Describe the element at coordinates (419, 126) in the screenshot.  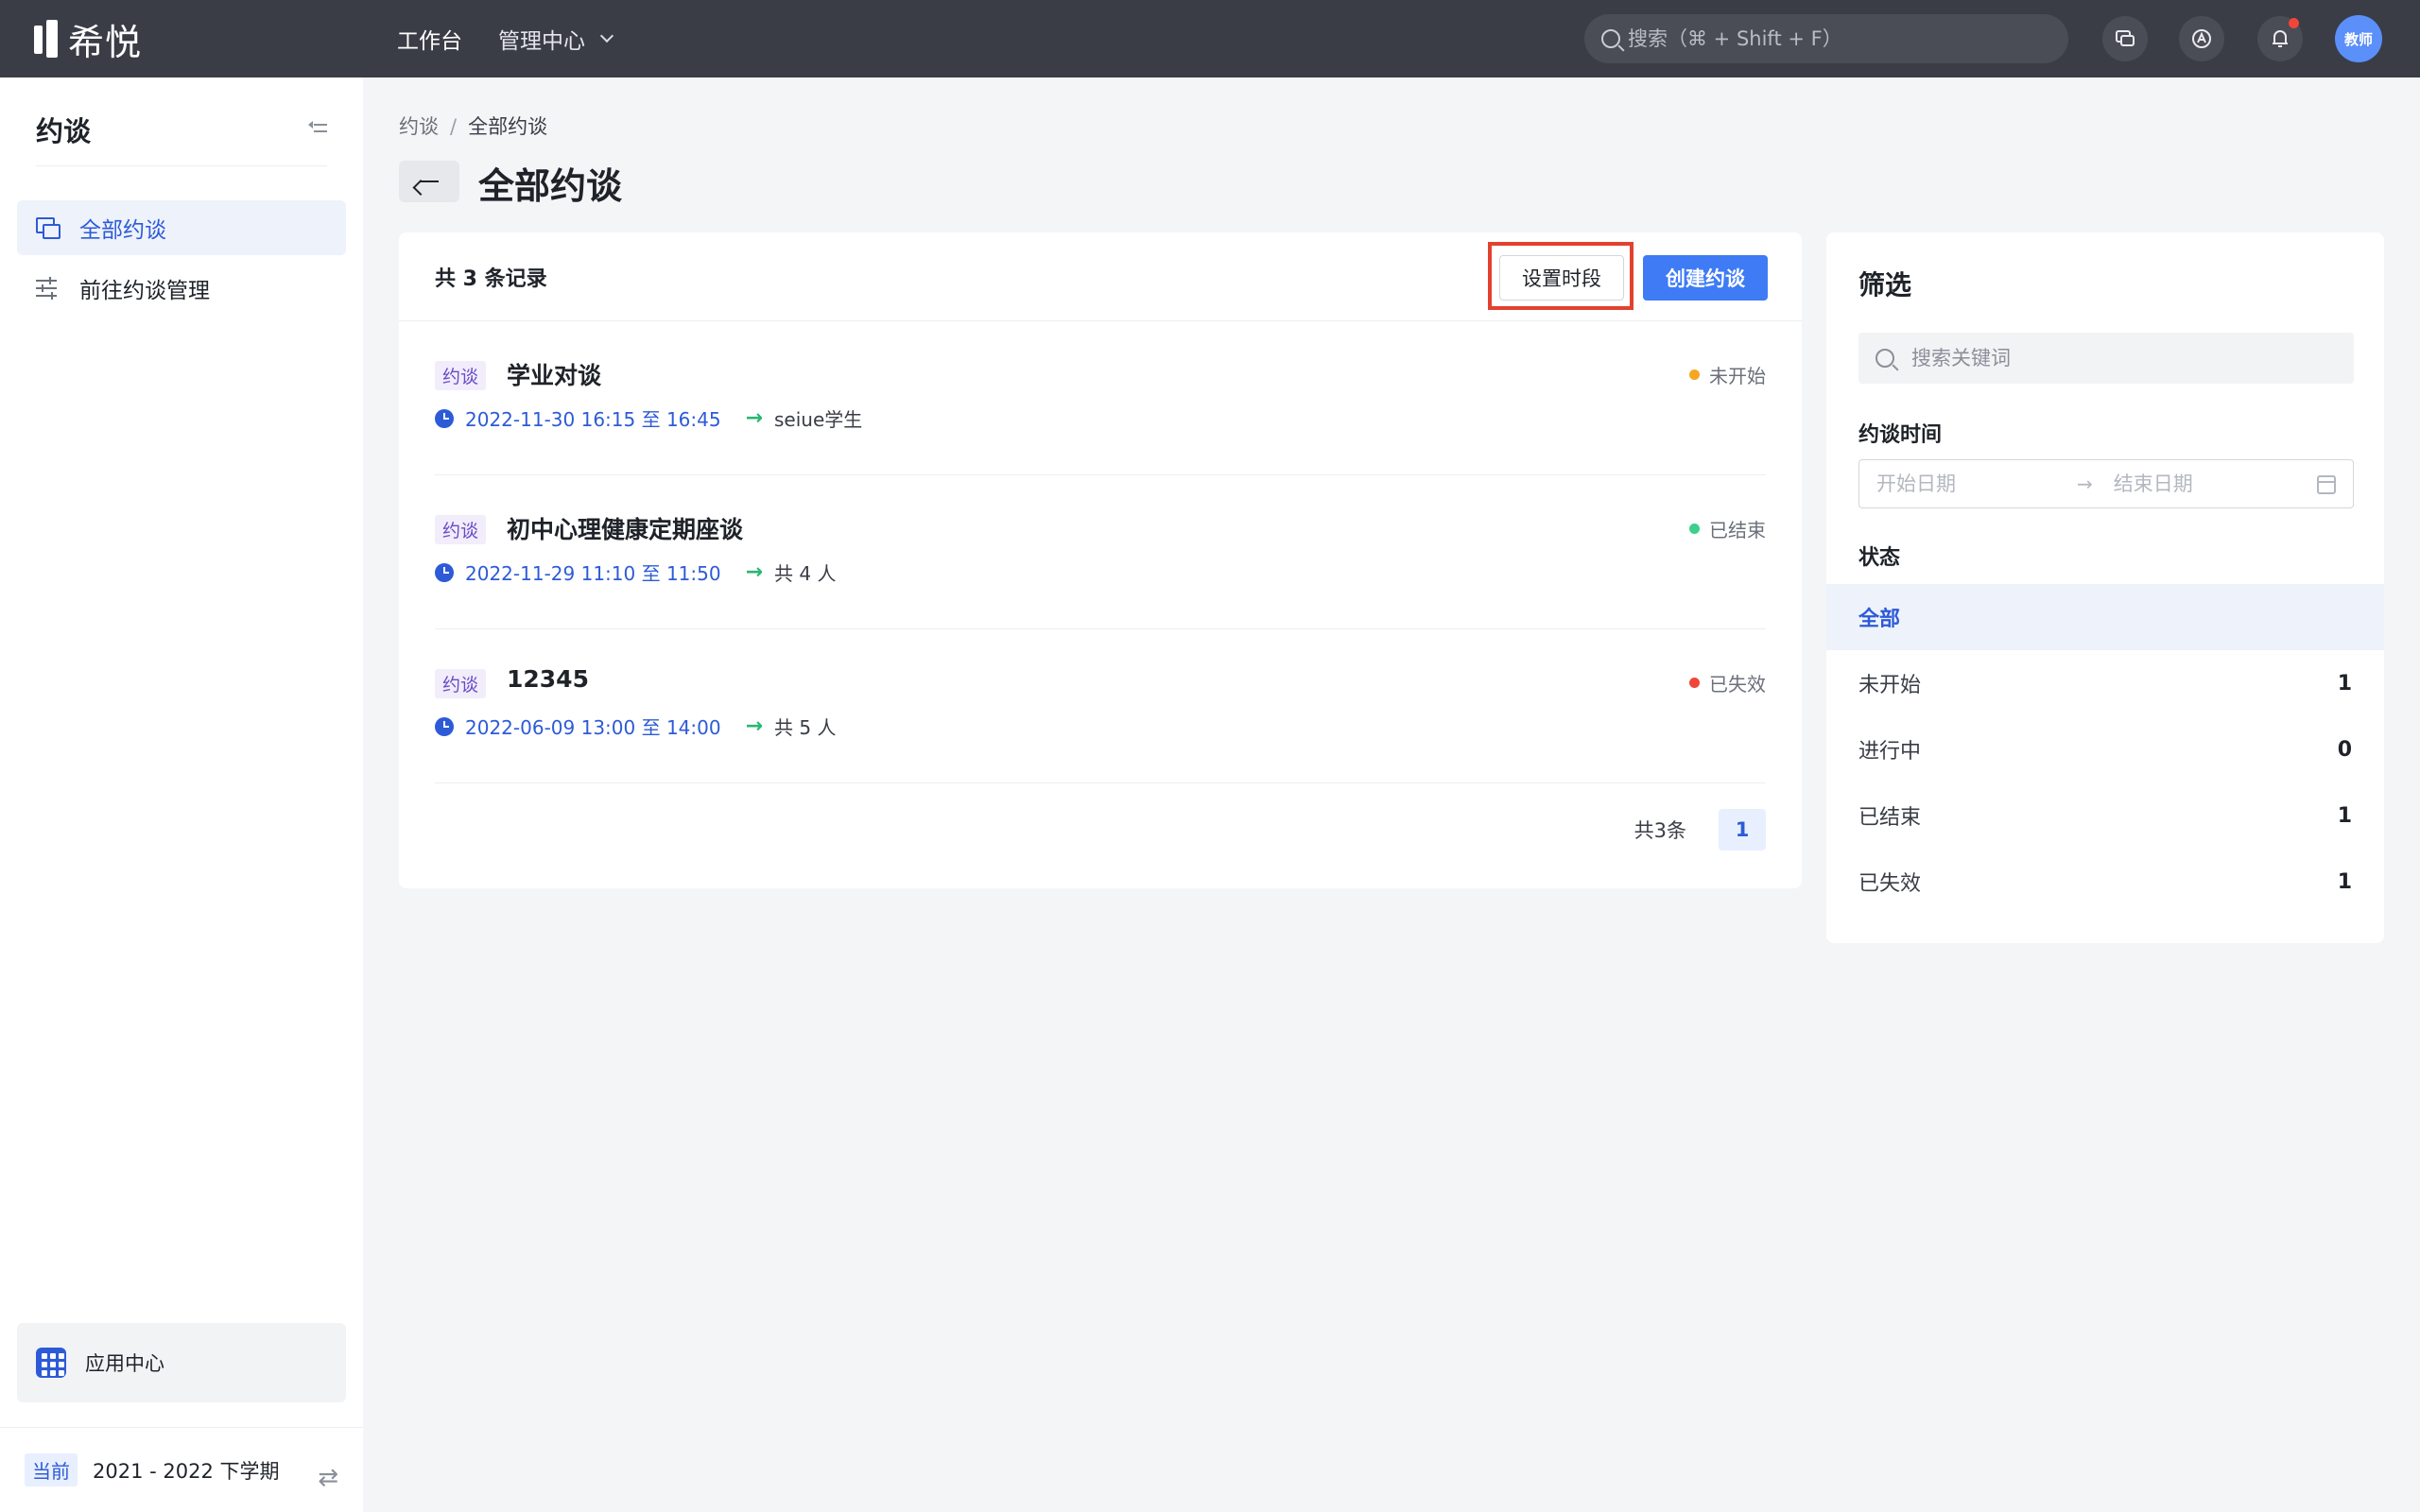
I see `breadcrumb-root: 约谈` at that location.